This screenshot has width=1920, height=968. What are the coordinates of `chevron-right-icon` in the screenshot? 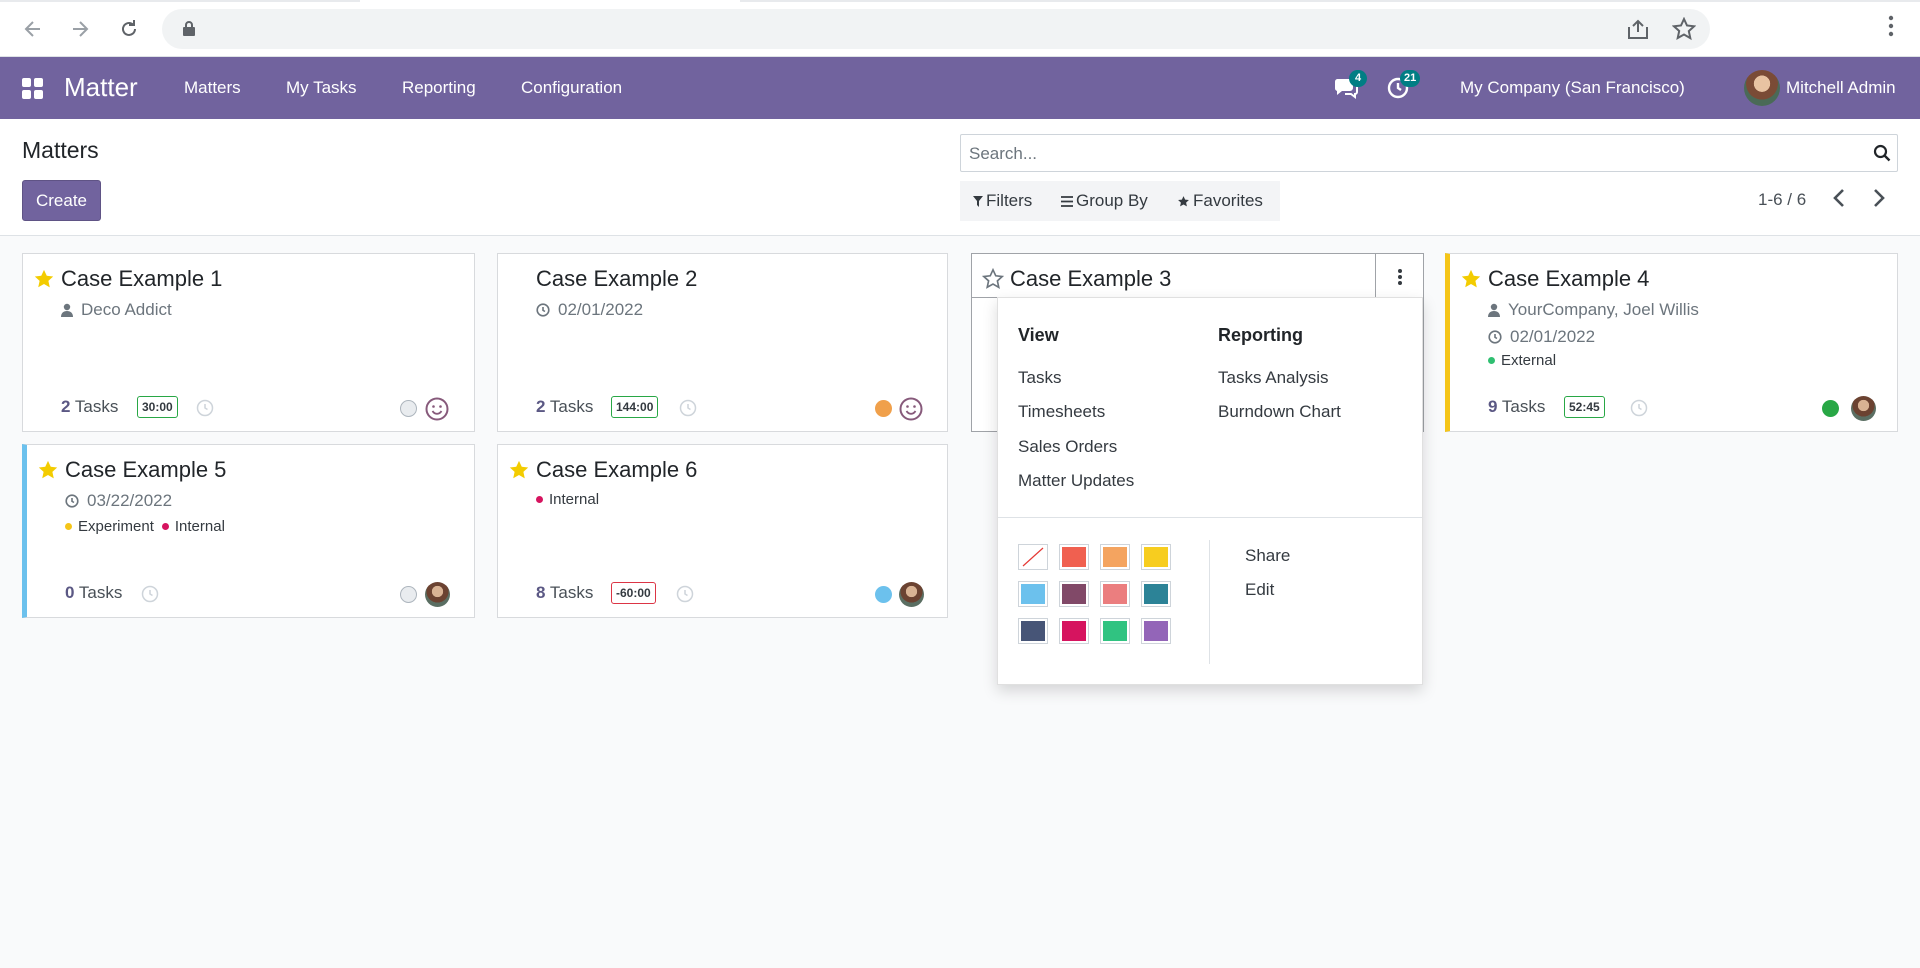 It's located at (1878, 198).